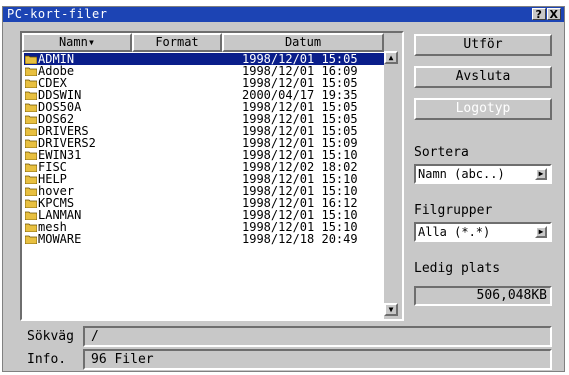 Image resolution: width=569 pixels, height=375 pixels. I want to click on file-row: MOWARE 1998/12/18 20:49, so click(204, 239).